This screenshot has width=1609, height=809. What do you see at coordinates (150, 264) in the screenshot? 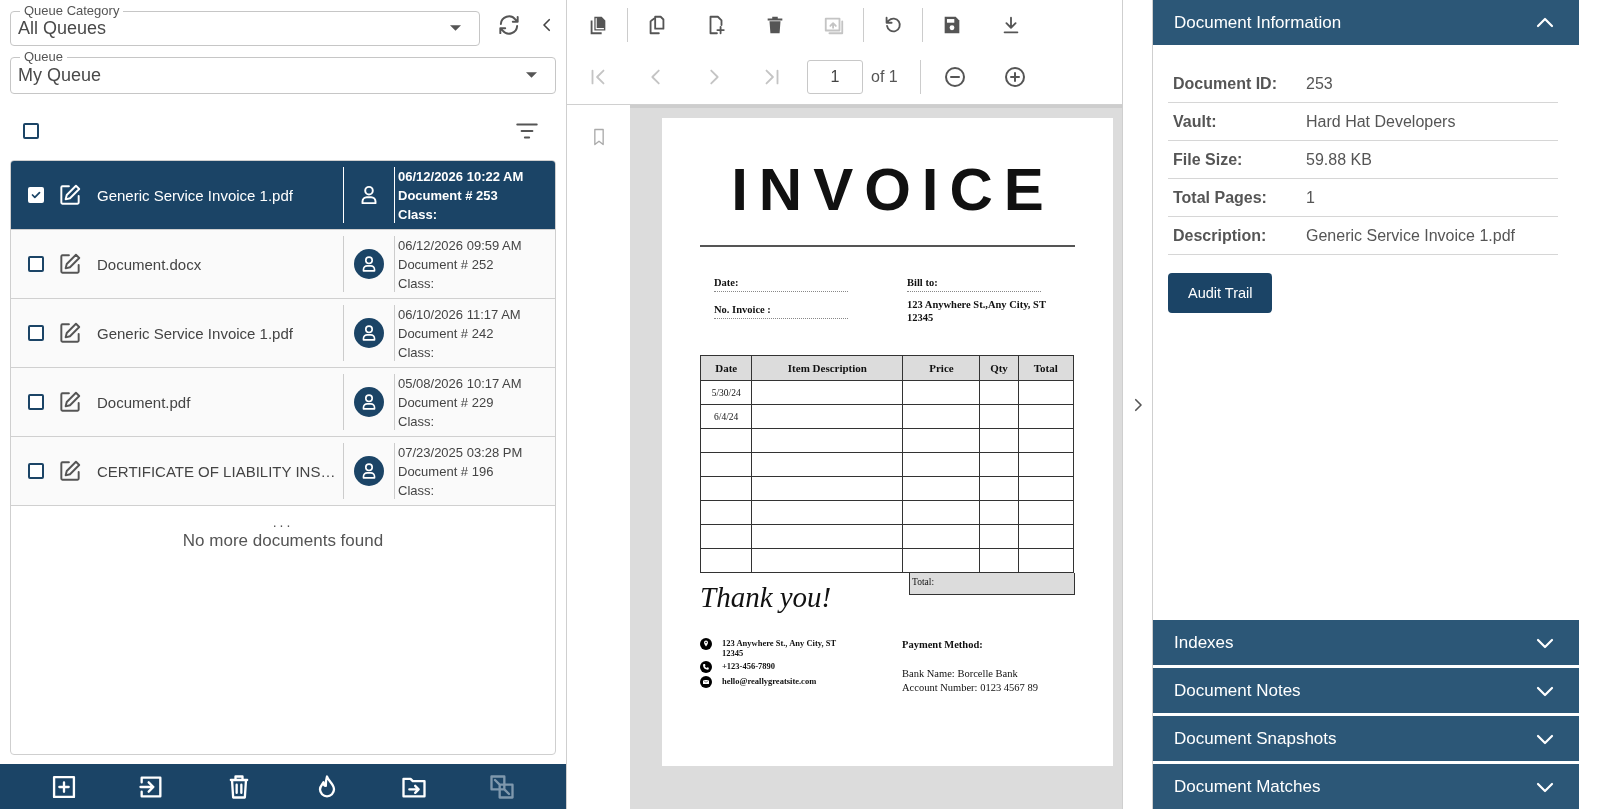
I see `document-name: Document.docx` at bounding box center [150, 264].